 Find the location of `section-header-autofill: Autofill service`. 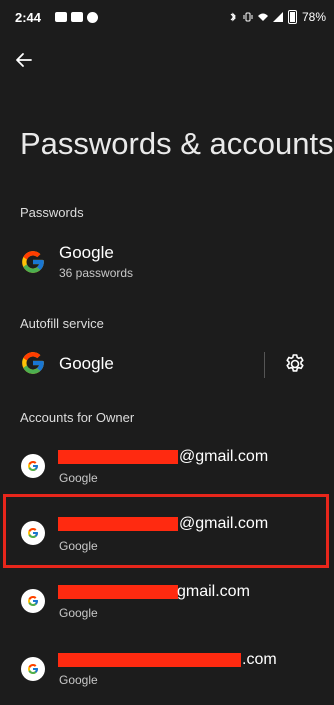

section-header-autofill: Autofill service is located at coordinates (62, 323).